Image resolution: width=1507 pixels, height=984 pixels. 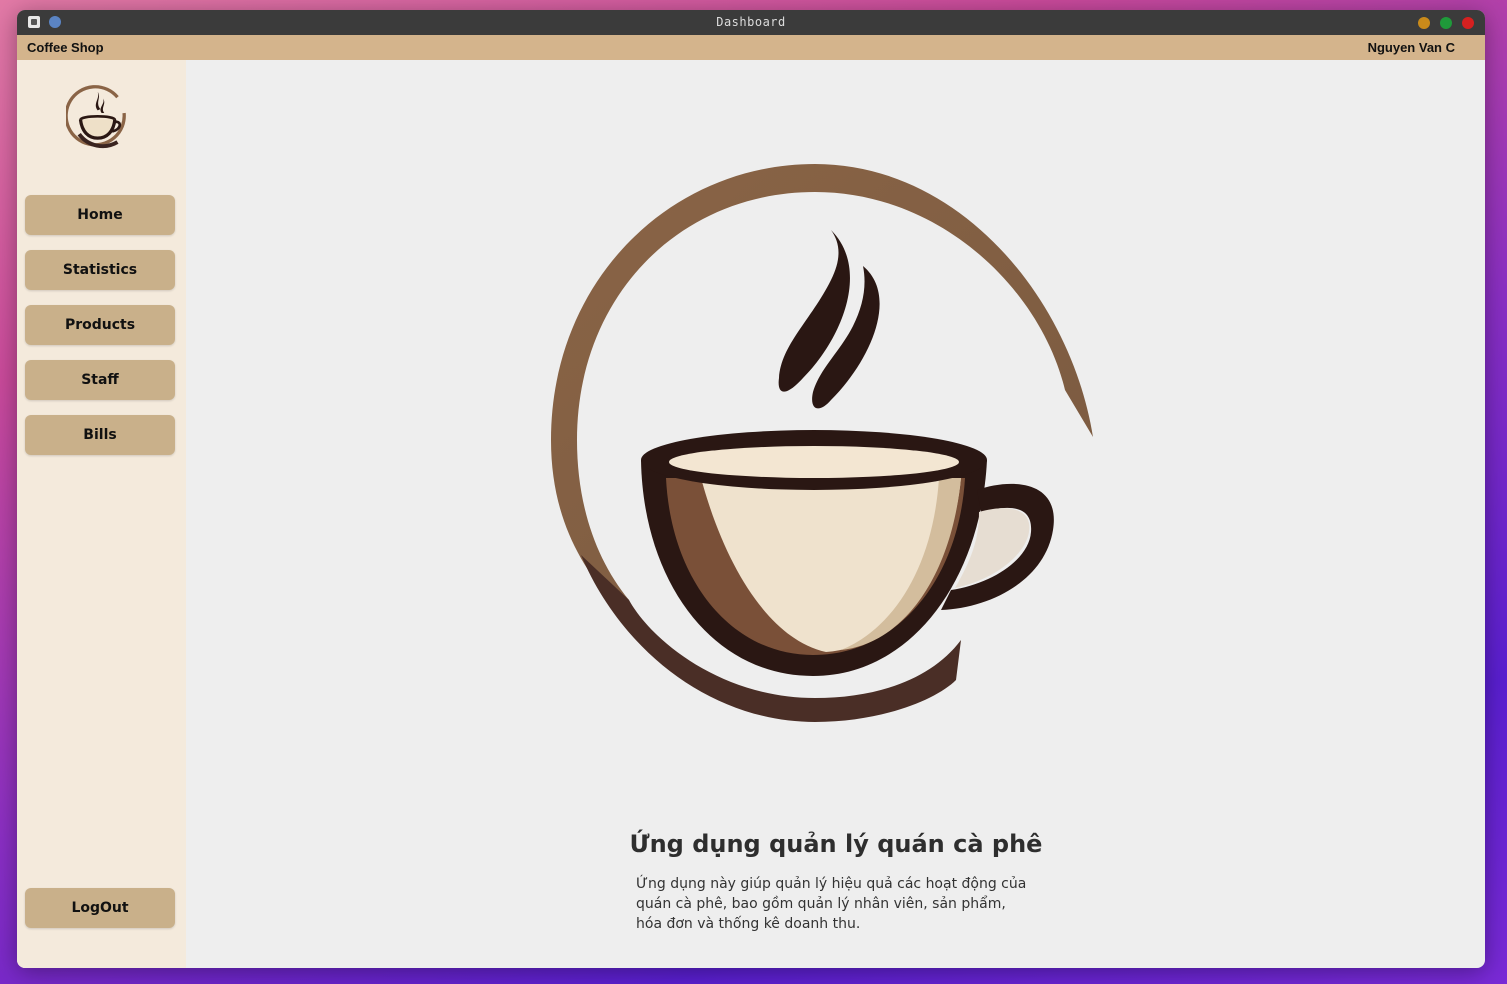 I want to click on sidebar-item-products: Products, so click(x=100, y=325).